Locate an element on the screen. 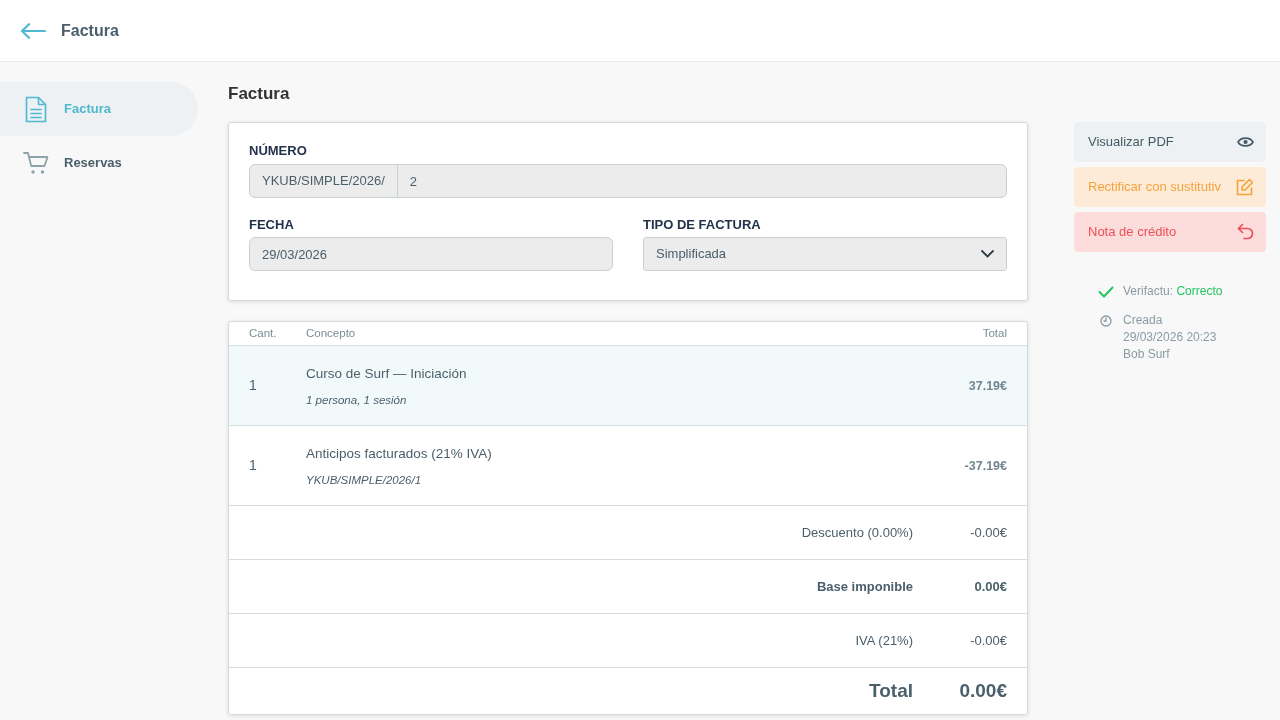  undo-arrow-icon is located at coordinates (1245, 232).